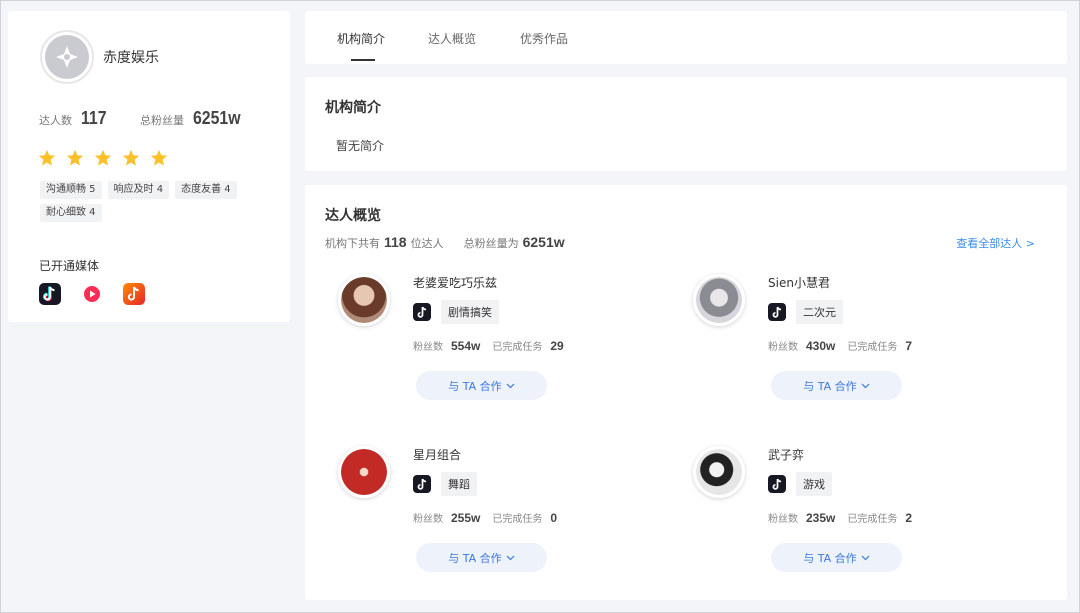 The width and height of the screenshot is (1080, 613). What do you see at coordinates (155, 201) in the screenshot?
I see `rating-tags: 沟通顺畅 5 响应及时 4 态度友善 4 耐心细致 4` at bounding box center [155, 201].